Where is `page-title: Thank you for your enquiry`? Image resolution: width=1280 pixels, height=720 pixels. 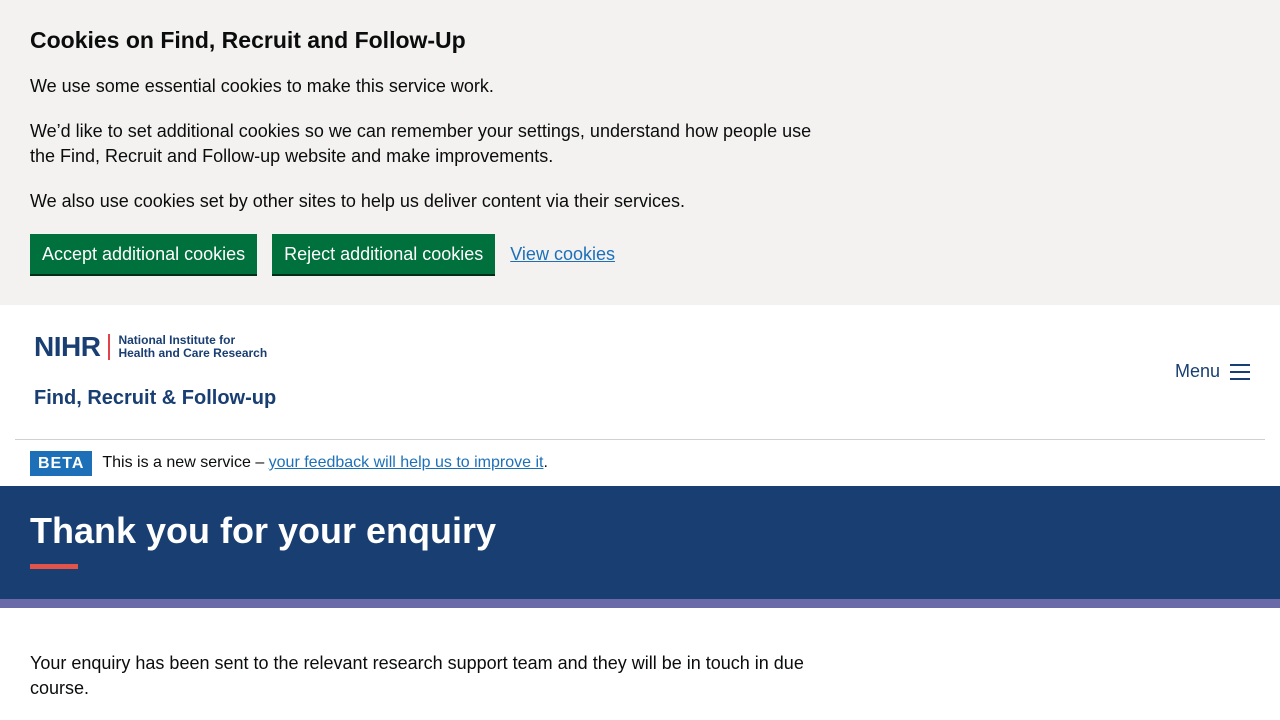
page-title: Thank you for your enquiry is located at coordinates (263, 530).